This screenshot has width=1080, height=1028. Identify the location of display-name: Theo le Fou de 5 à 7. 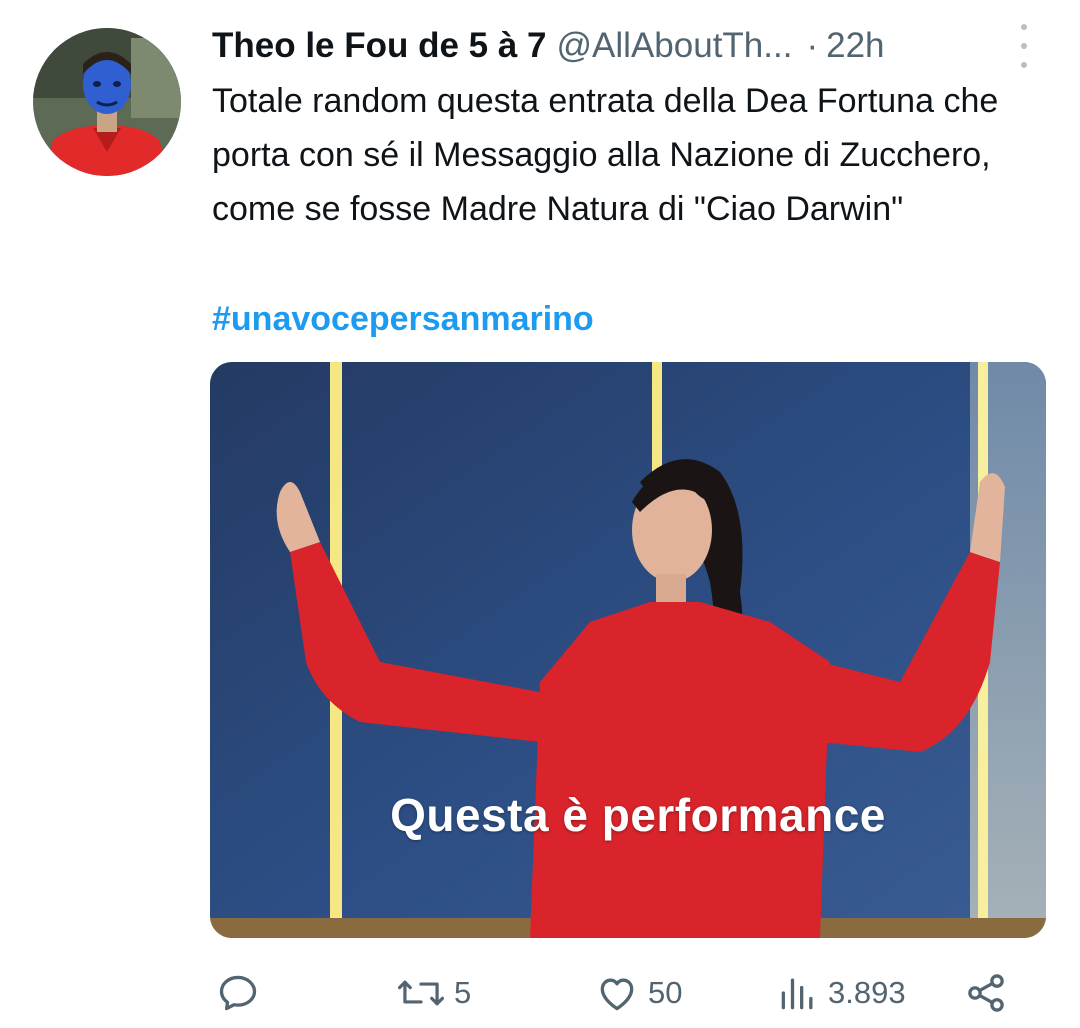
(379, 46).